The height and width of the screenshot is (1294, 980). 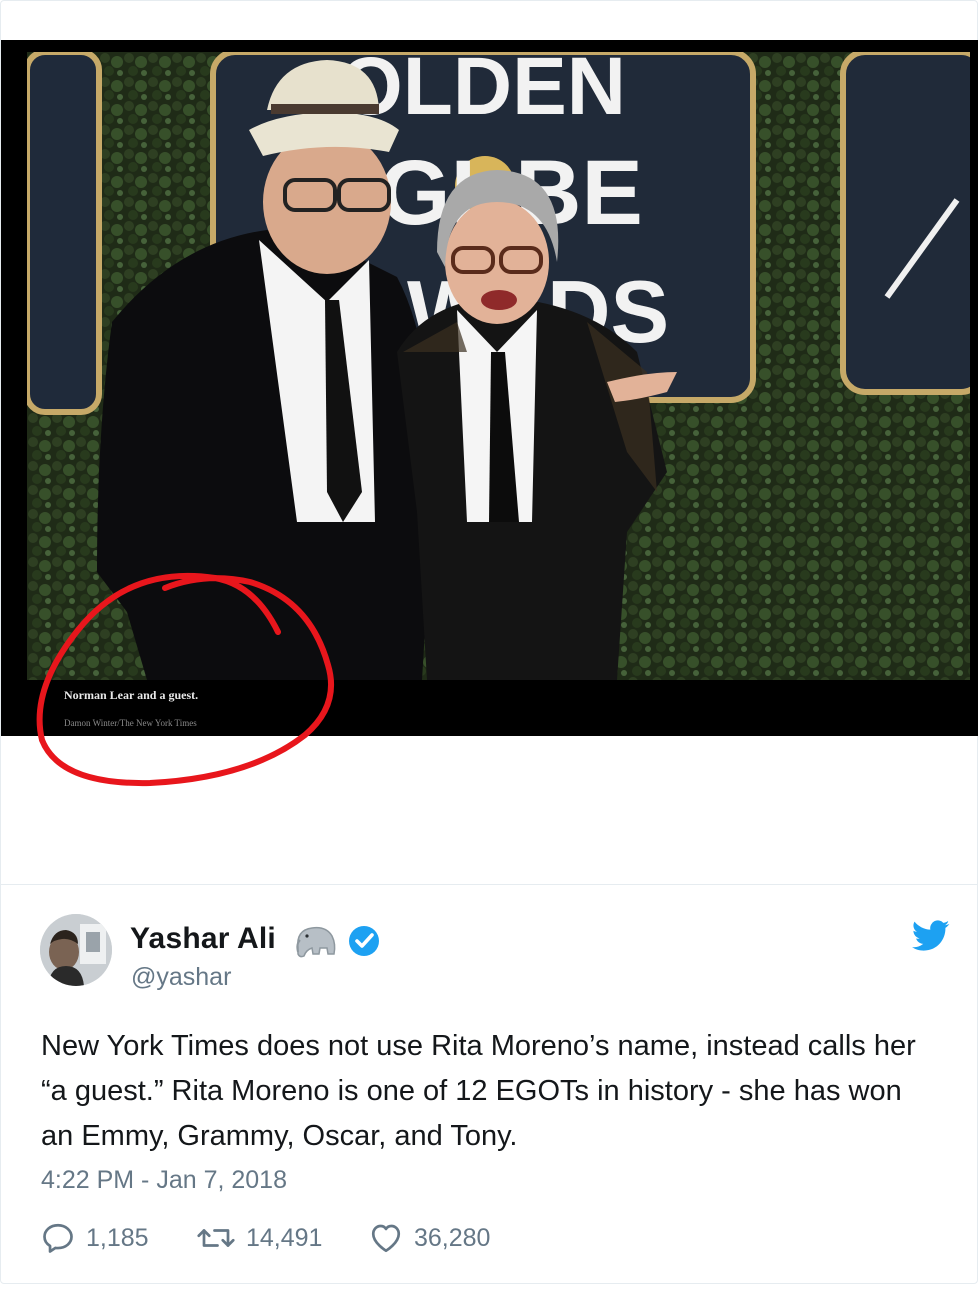 I want to click on elephant-icon, so click(x=316, y=942).